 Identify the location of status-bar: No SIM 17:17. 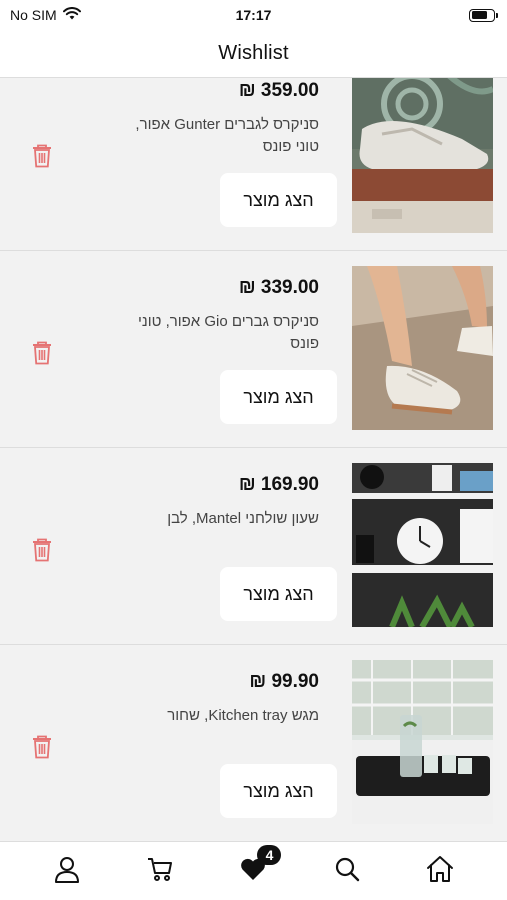
(253, 15).